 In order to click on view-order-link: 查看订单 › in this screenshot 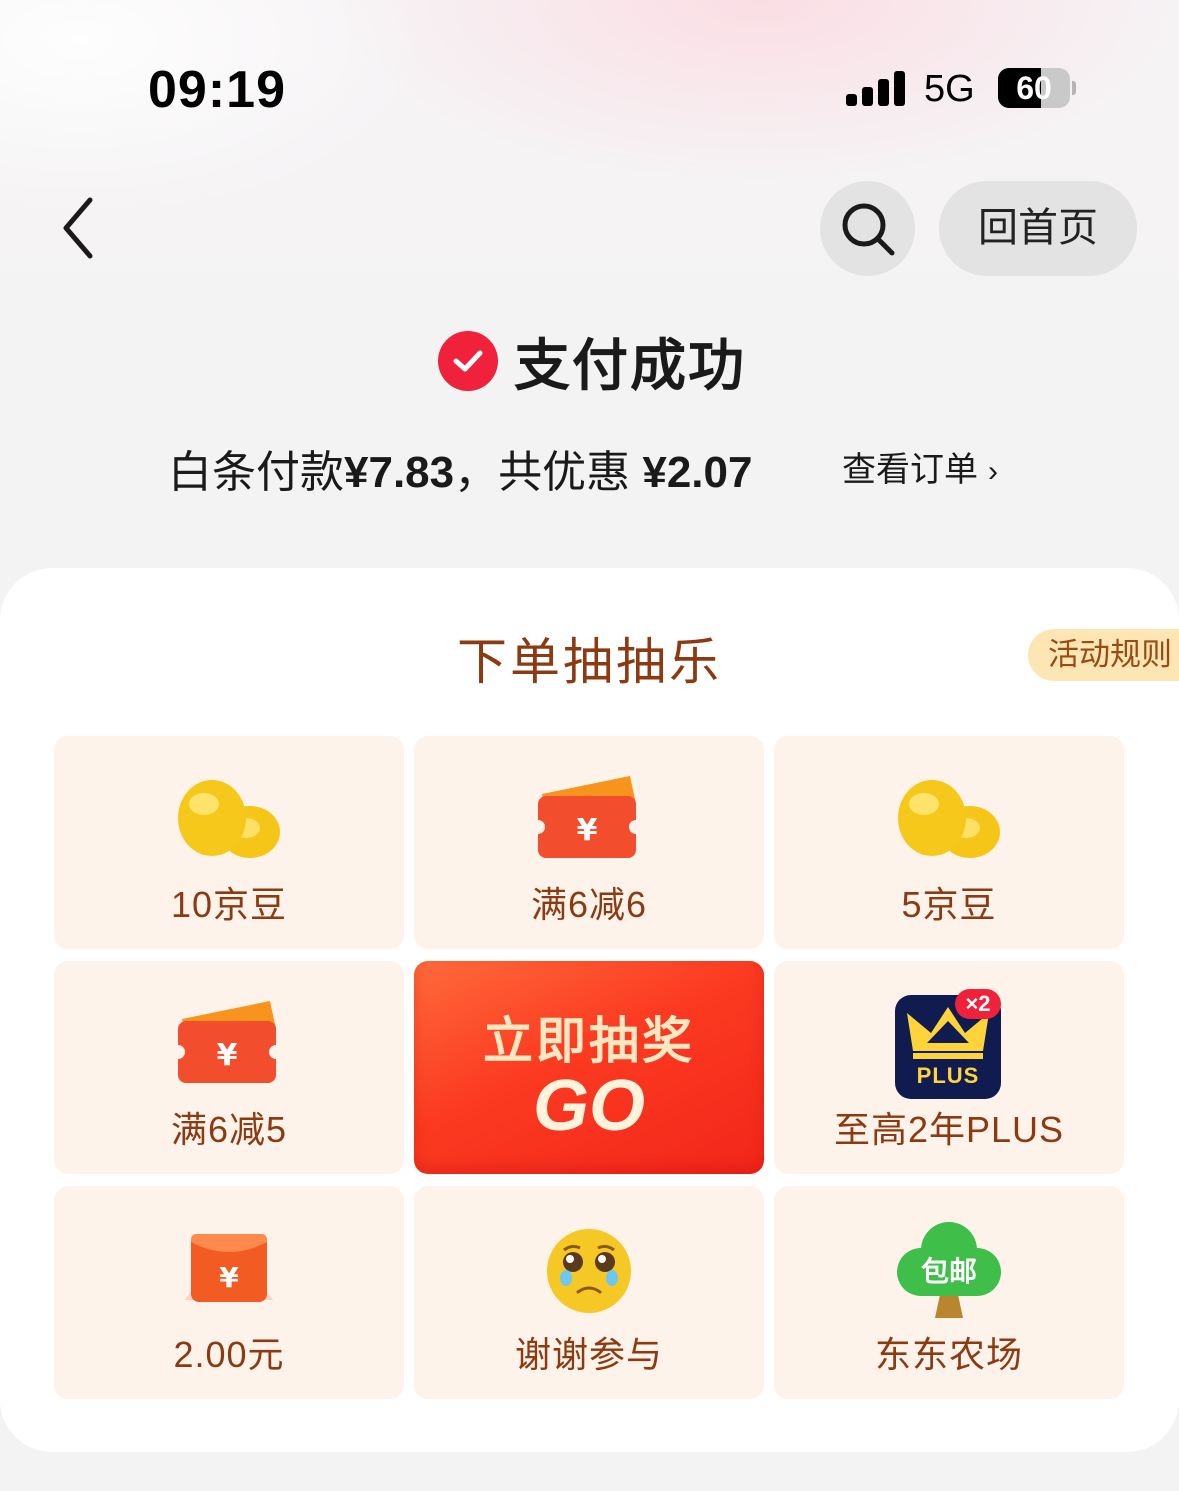, I will do `click(920, 466)`.